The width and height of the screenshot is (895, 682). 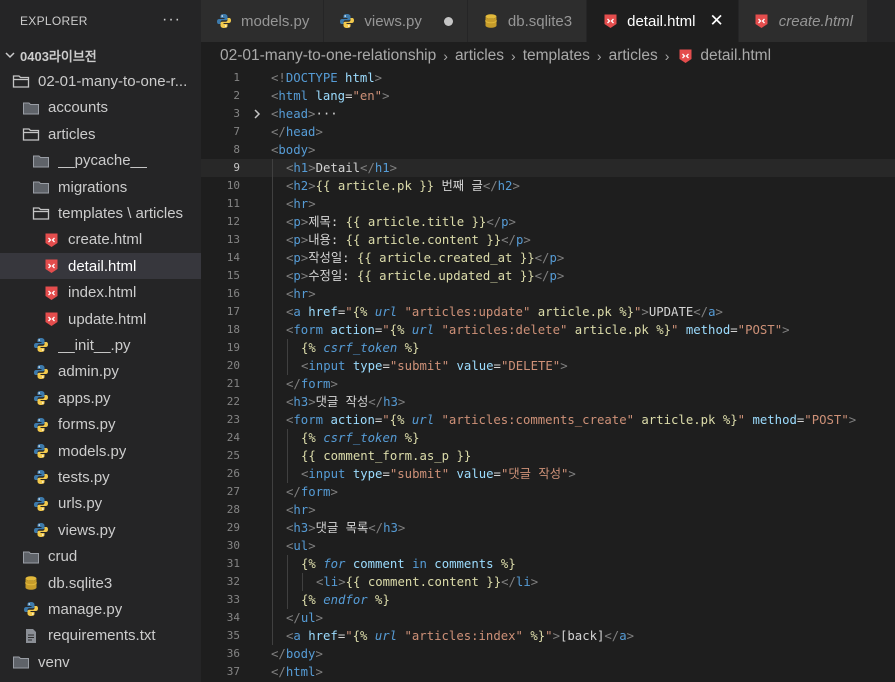 What do you see at coordinates (360, 348) in the screenshot?
I see `code-text: {% csrf_token %}` at bounding box center [360, 348].